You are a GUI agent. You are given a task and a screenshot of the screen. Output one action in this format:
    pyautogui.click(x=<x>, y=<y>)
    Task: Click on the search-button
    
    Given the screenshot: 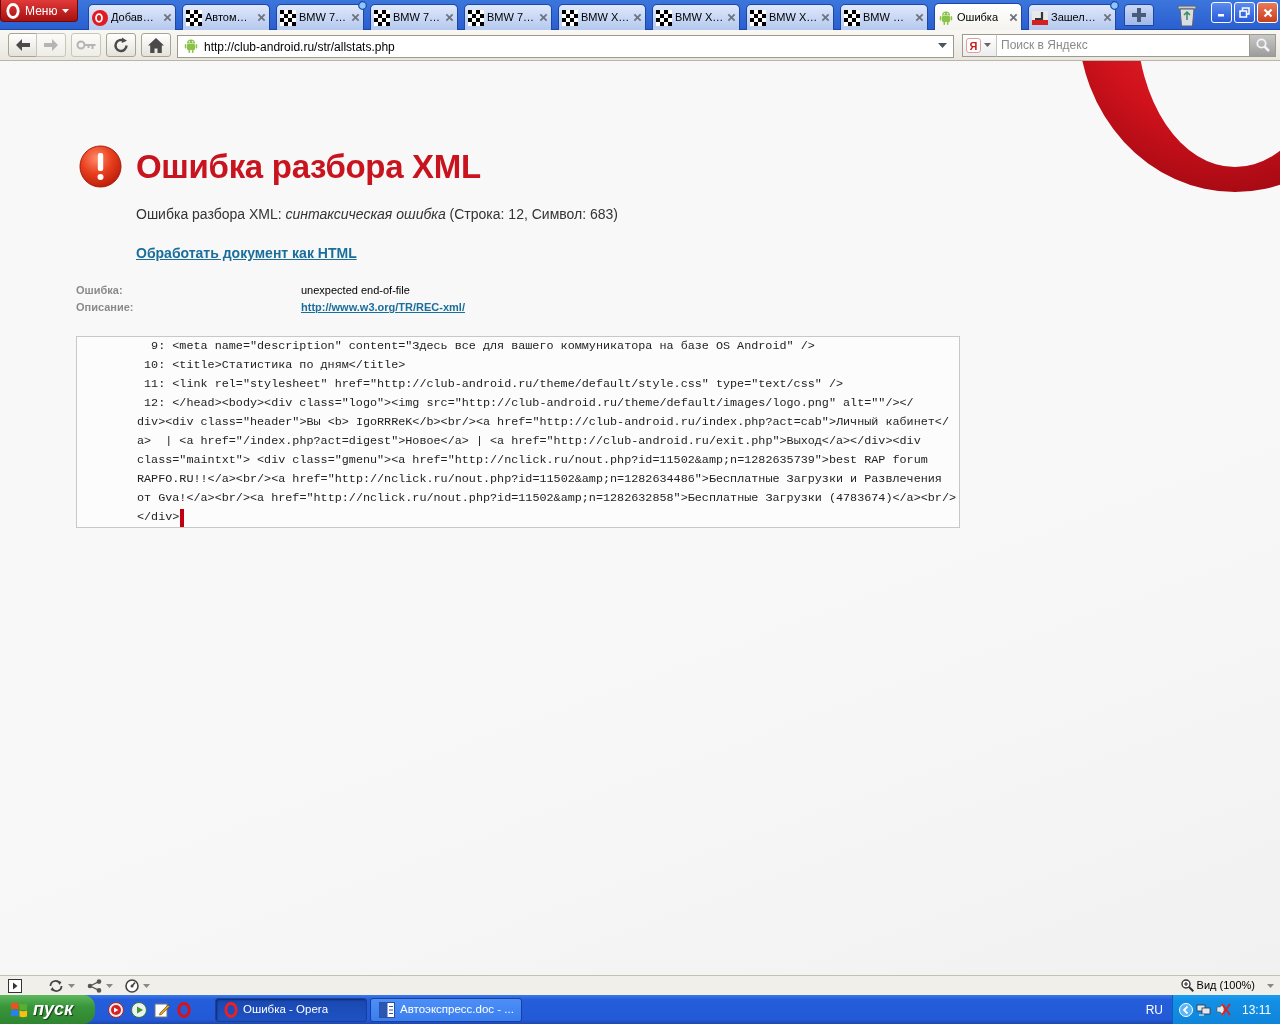 What is the action you would take?
    pyautogui.click(x=1262, y=45)
    